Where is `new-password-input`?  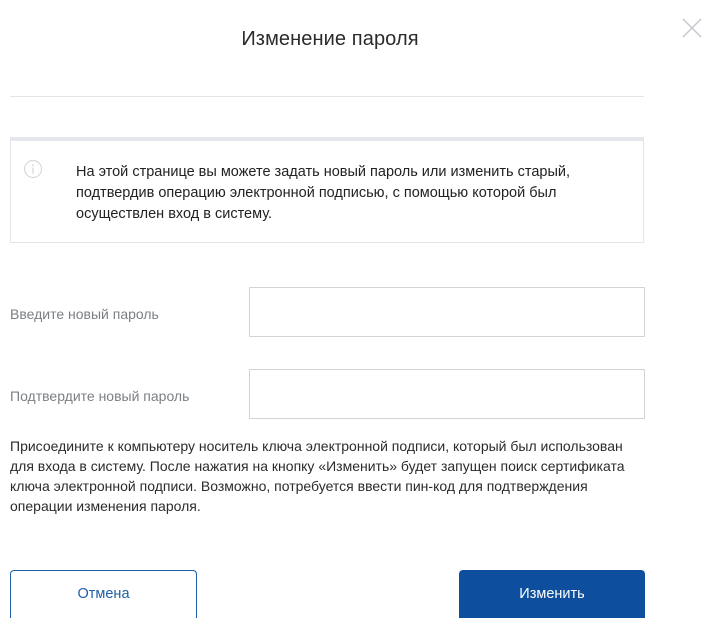
new-password-input is located at coordinates (447, 312).